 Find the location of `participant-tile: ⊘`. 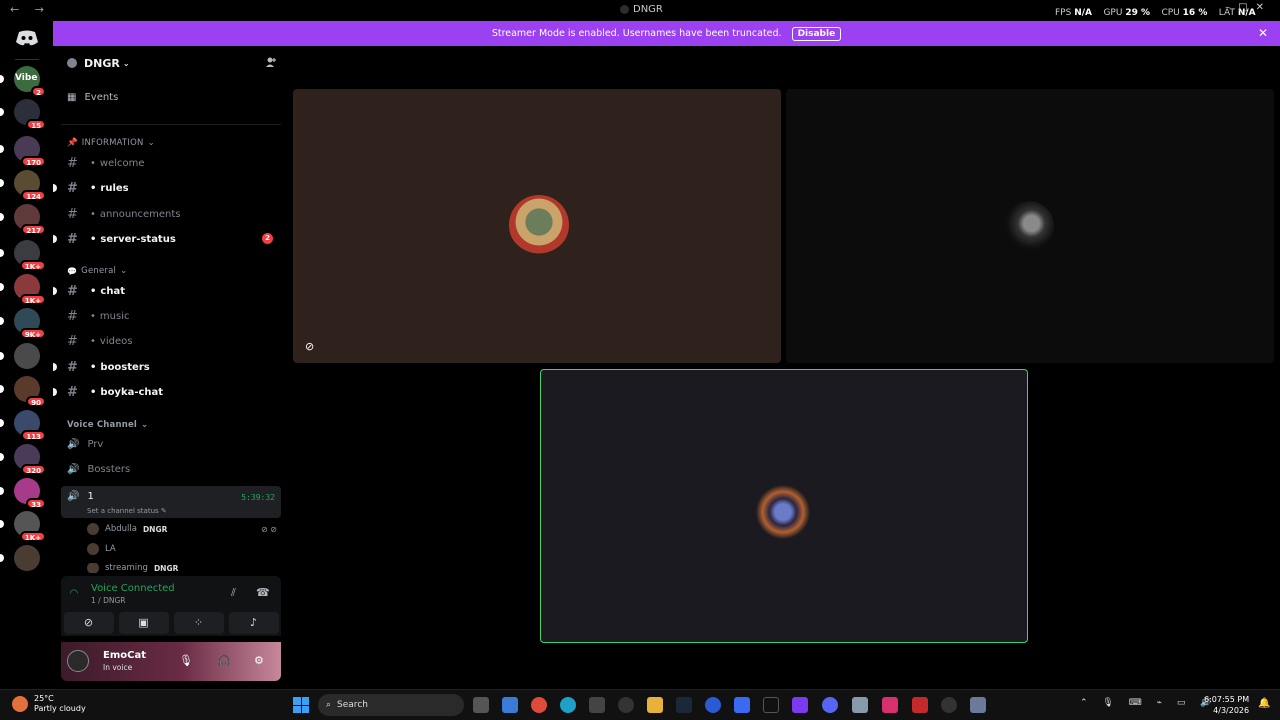

participant-tile: ⊘ is located at coordinates (537, 226).